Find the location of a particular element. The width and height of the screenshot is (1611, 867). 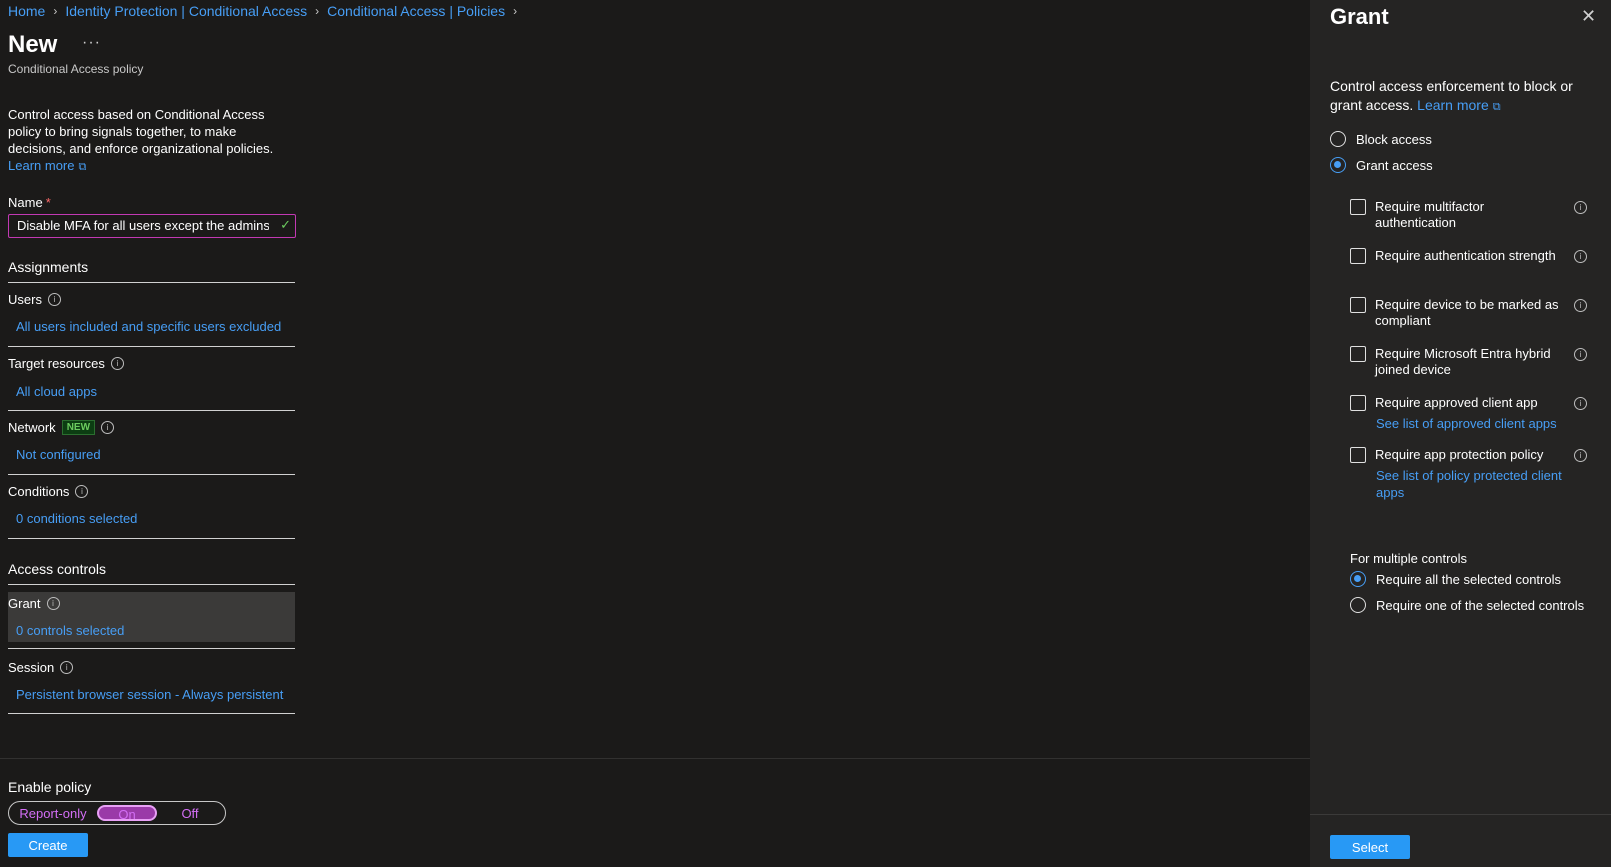

page-subtitle: Conditional Access policy is located at coordinates (76, 69).